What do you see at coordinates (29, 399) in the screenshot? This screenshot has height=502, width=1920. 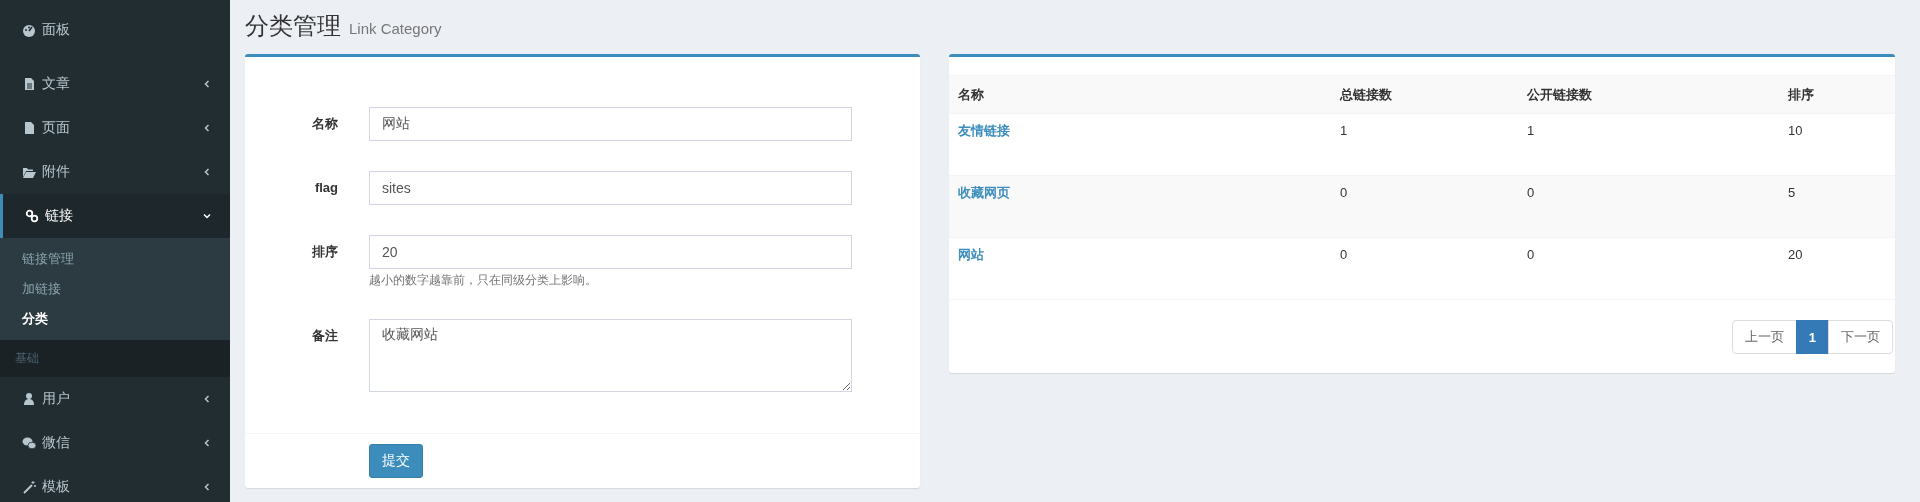 I see `user-icon` at bounding box center [29, 399].